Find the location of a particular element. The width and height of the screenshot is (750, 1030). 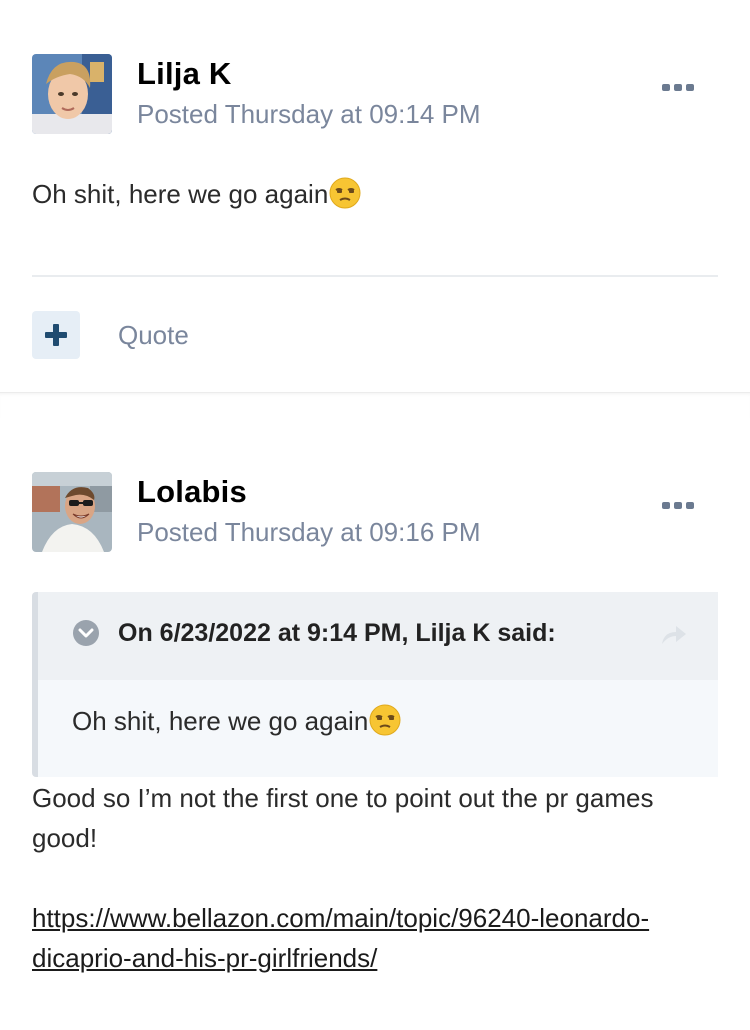

post-body: Oh shit, here we go again is located at coordinates (196, 194).